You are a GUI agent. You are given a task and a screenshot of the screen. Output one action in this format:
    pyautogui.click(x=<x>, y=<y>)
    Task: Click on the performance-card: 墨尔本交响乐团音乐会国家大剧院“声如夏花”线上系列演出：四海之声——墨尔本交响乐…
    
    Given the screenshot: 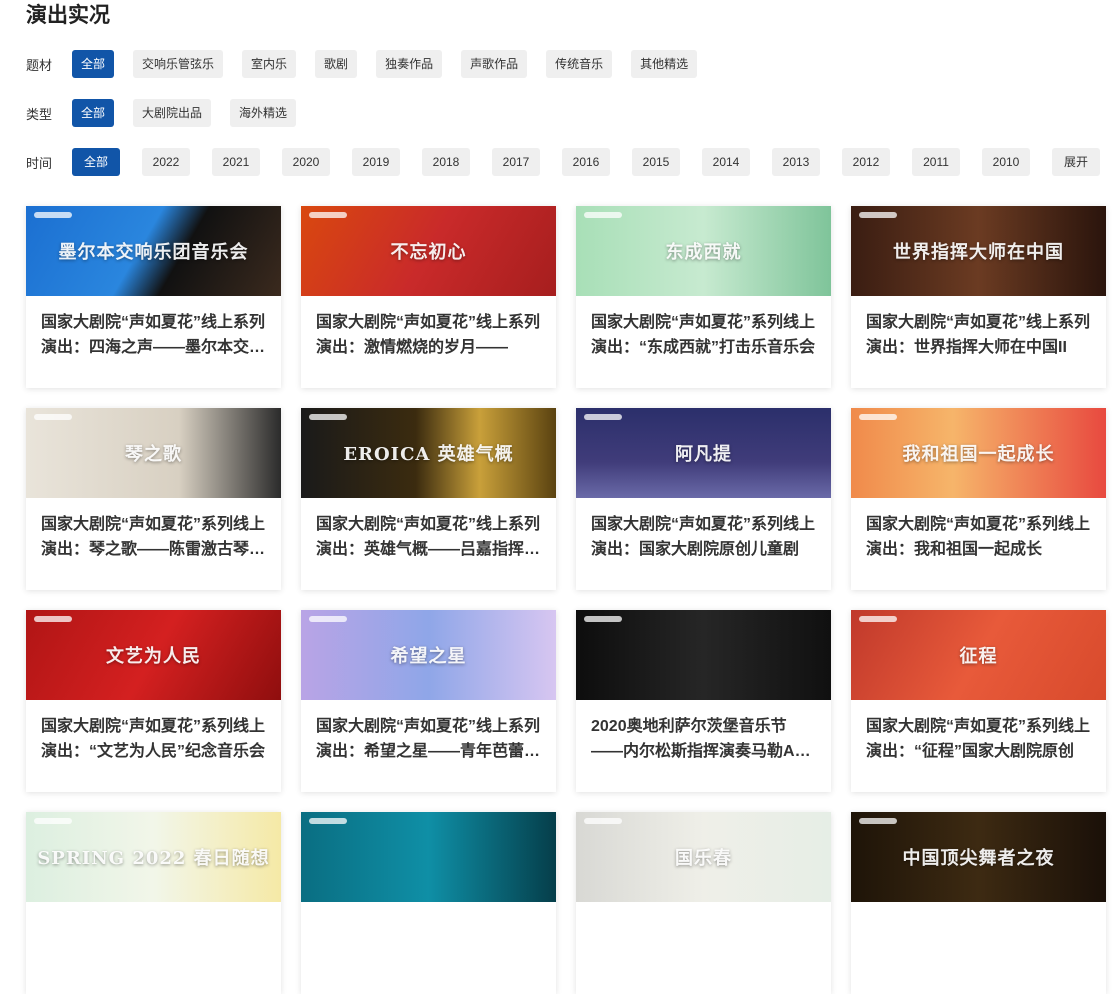 What is the action you would take?
    pyautogui.click(x=153, y=297)
    